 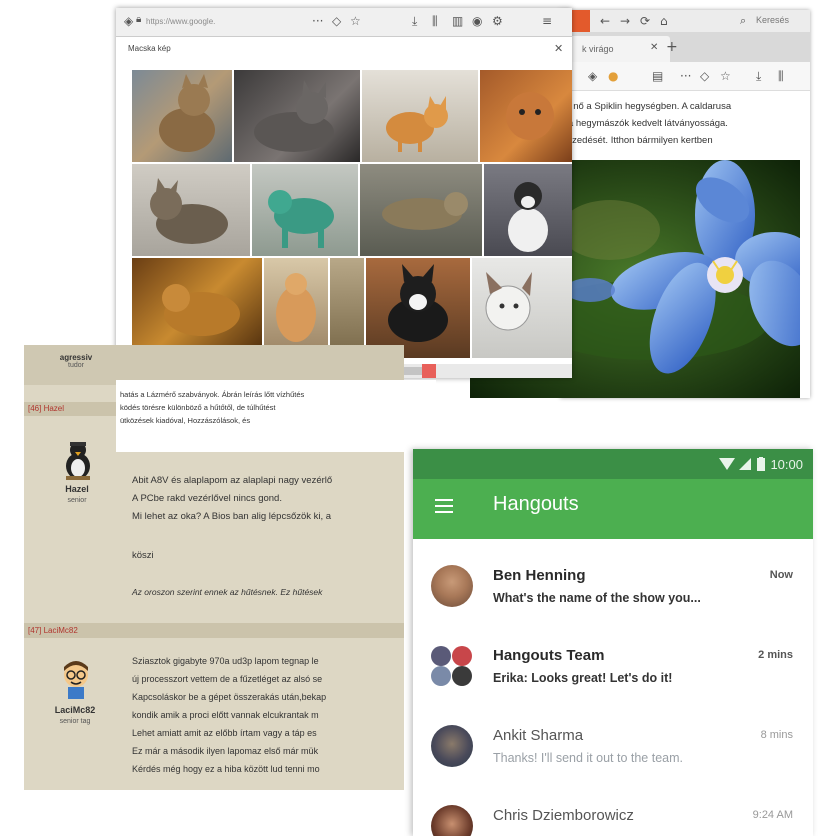 What do you see at coordinates (76, 365) in the screenshot?
I see `user-rank: tudor` at bounding box center [76, 365].